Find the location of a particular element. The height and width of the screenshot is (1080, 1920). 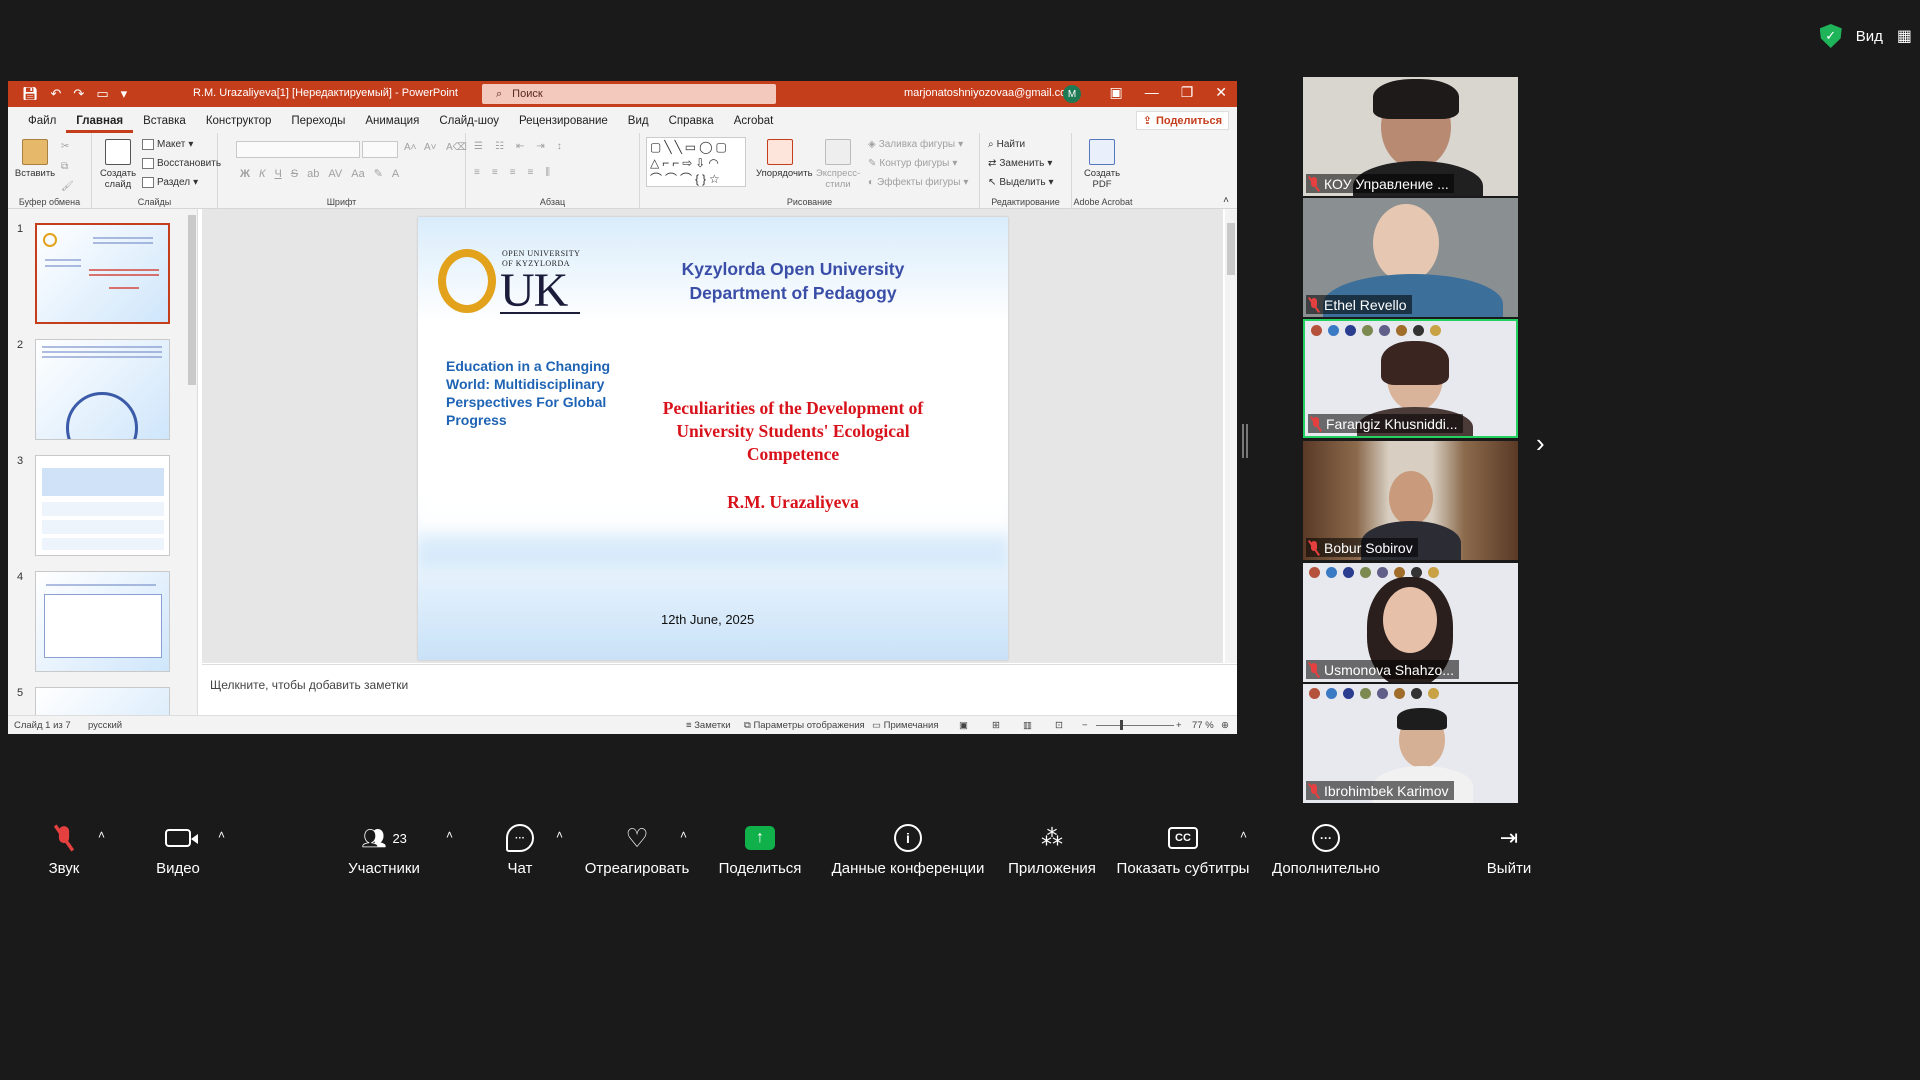

account-avatar: M is located at coordinates (1072, 94).